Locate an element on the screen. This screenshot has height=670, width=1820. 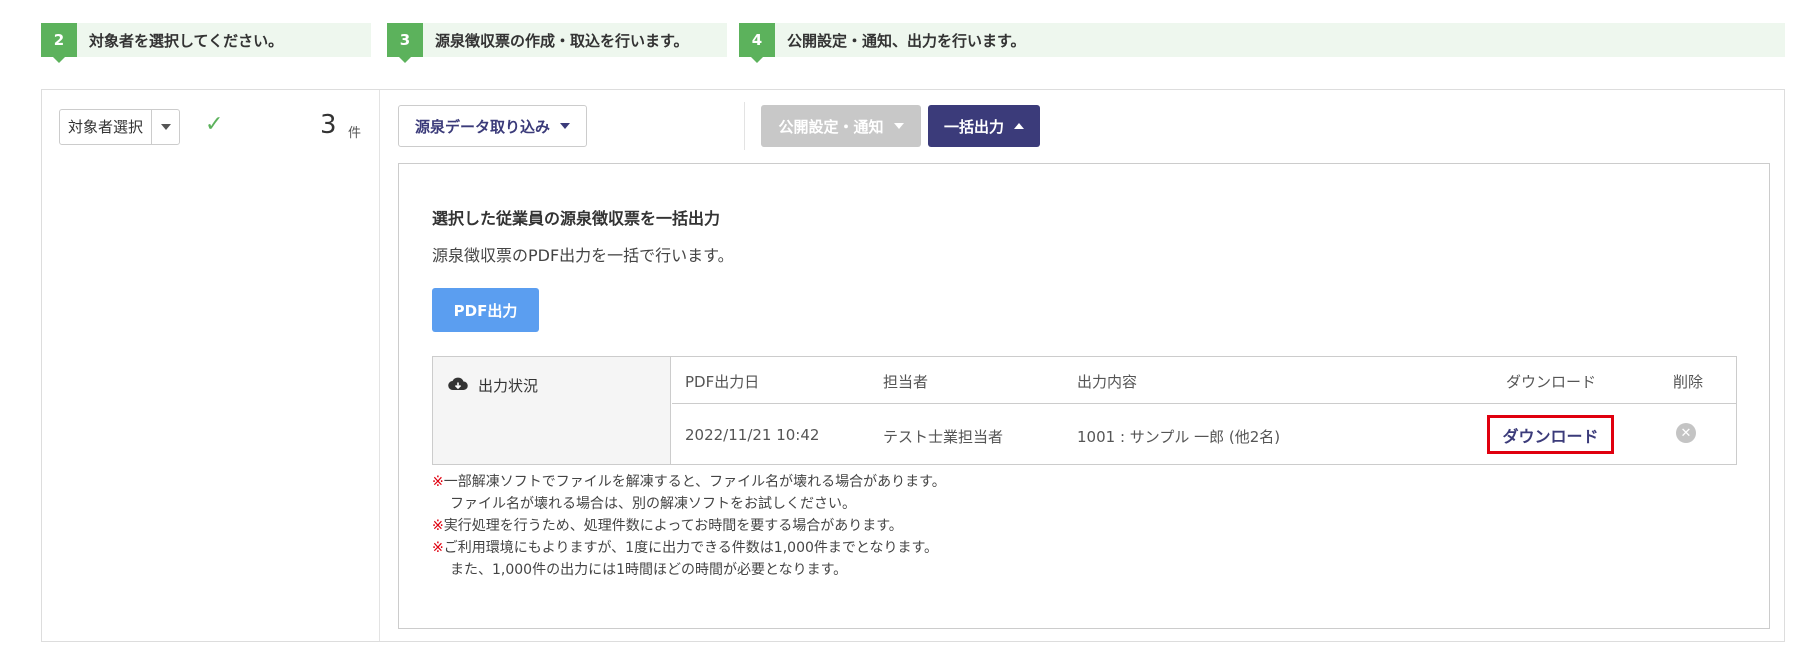
step-label: 公開設定・通知、出力を行います。 is located at coordinates (906, 40).